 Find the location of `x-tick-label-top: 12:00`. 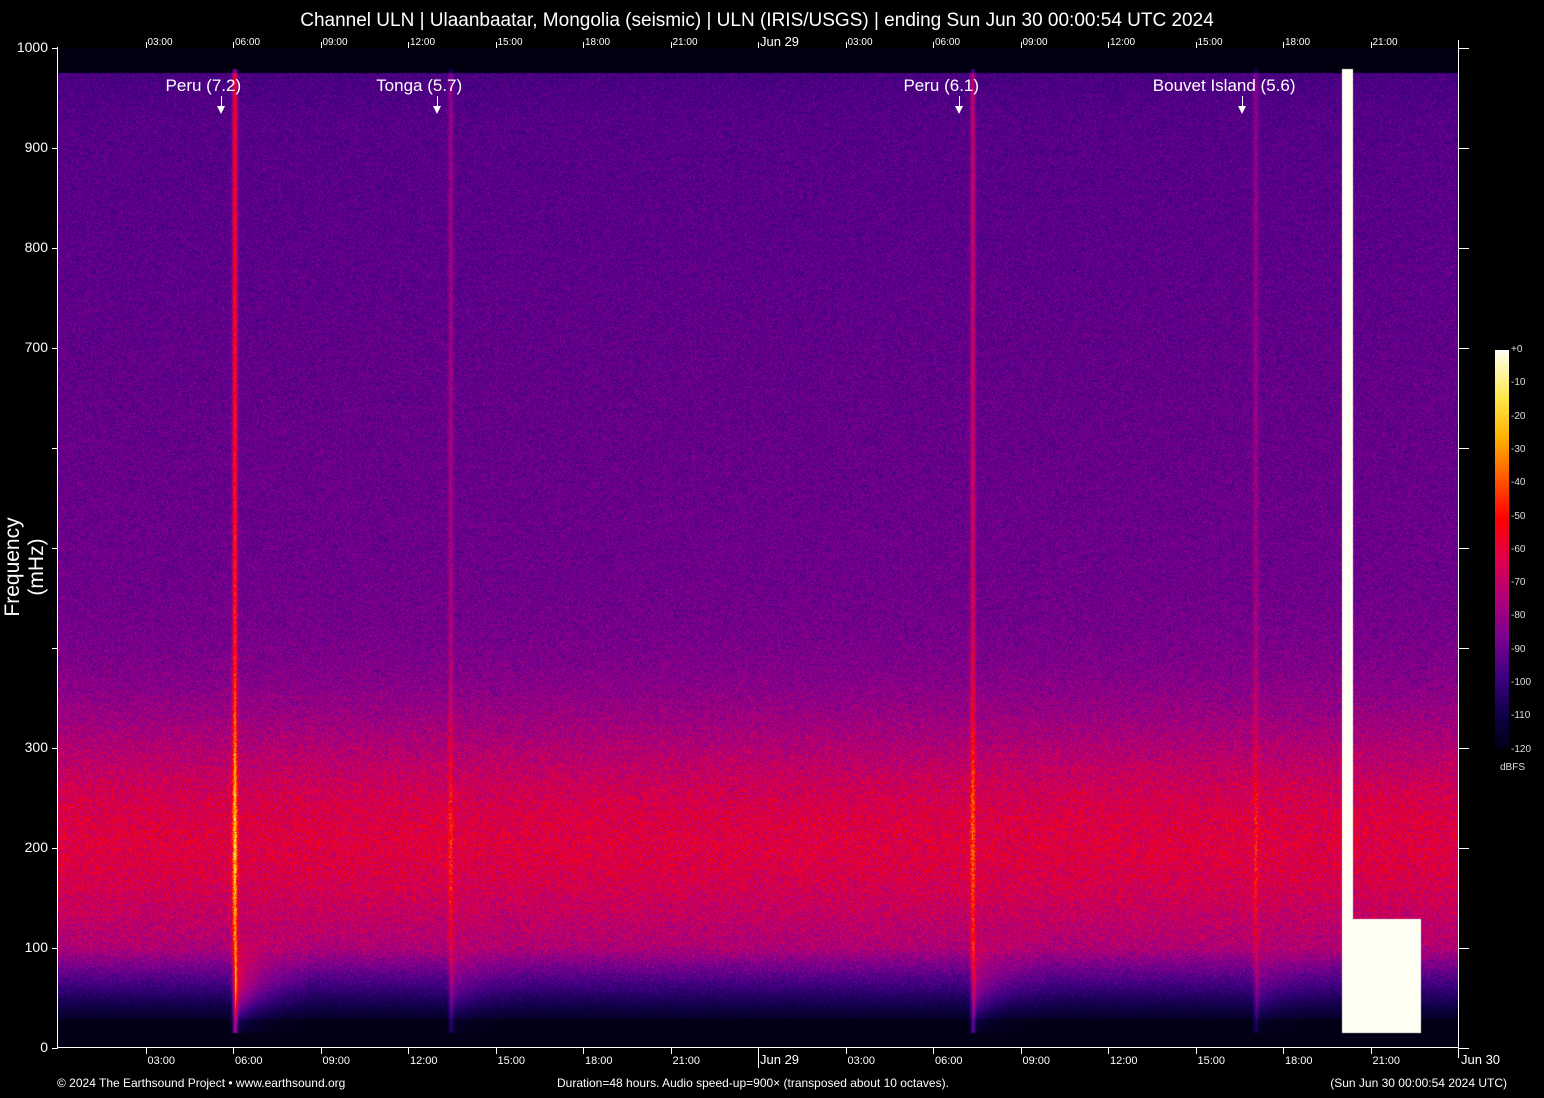

x-tick-label-top: 12:00 is located at coordinates (423, 42).